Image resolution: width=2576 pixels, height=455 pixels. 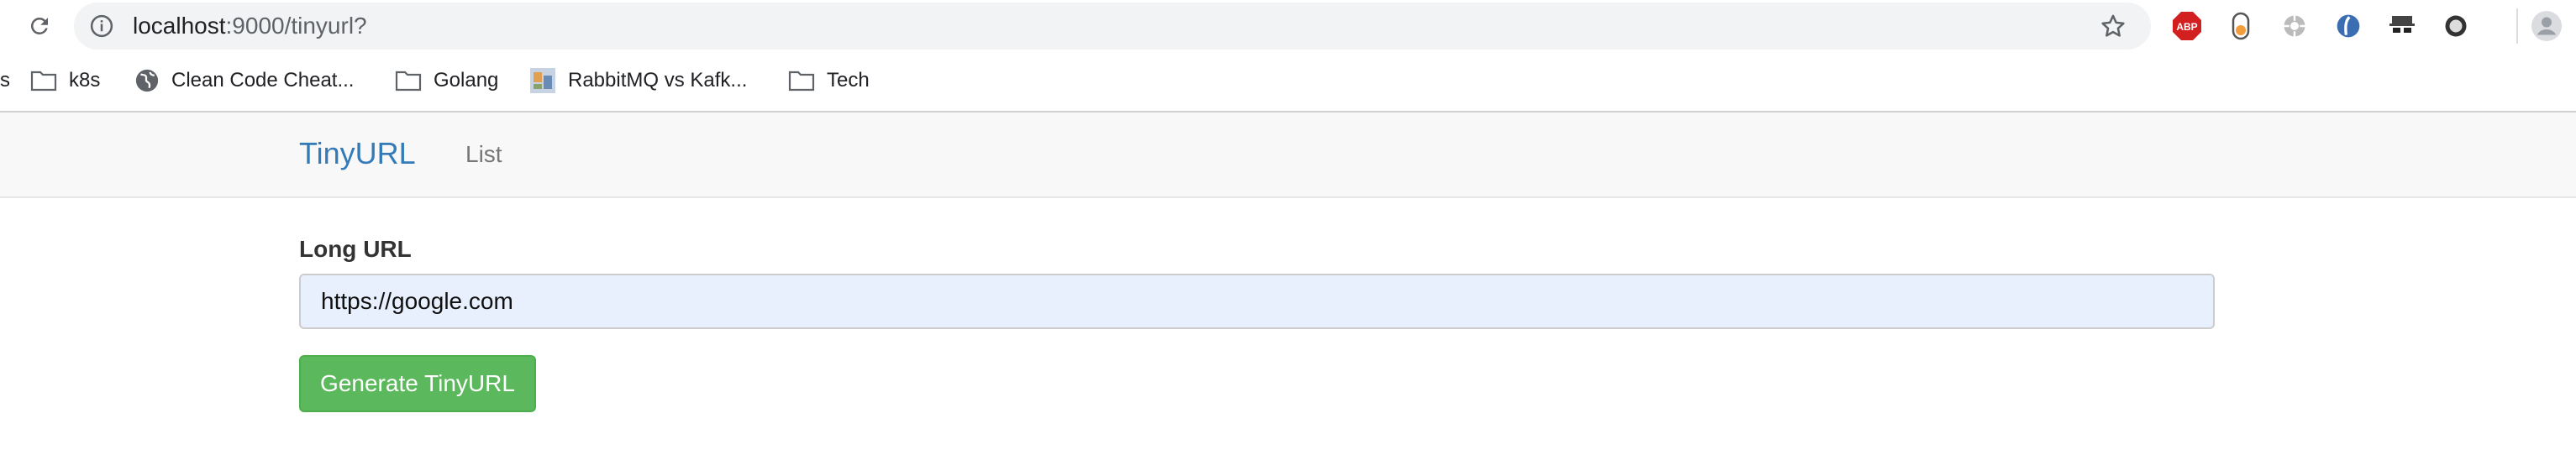 What do you see at coordinates (2241, 26) in the screenshot?
I see `toggle-extension-icon` at bounding box center [2241, 26].